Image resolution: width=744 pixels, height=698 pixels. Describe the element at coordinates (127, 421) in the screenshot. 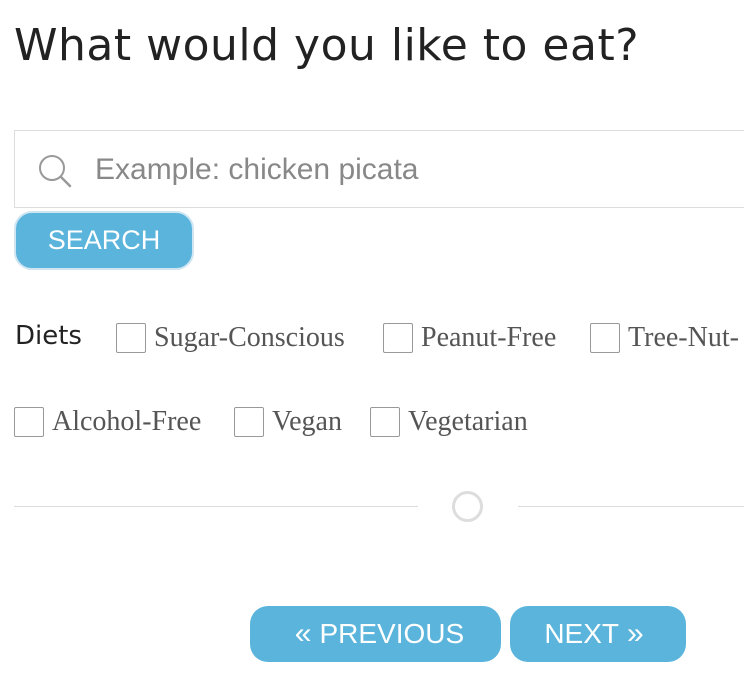

I see `diet-option-label: Alcohol-Free` at that location.